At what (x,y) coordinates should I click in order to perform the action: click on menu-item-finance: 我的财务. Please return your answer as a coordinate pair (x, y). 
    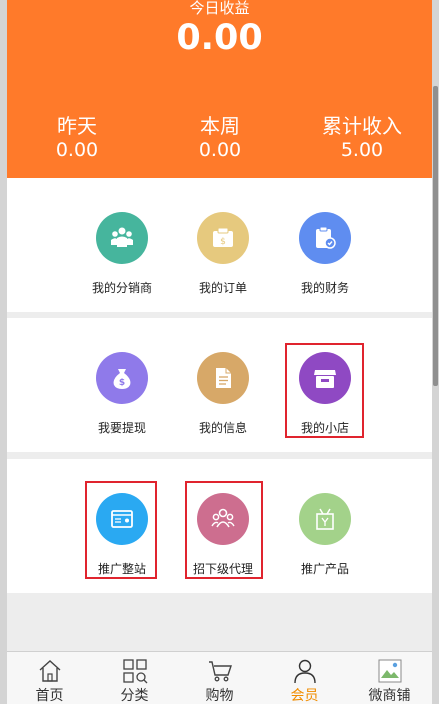
    Looking at the image, I should click on (325, 254).